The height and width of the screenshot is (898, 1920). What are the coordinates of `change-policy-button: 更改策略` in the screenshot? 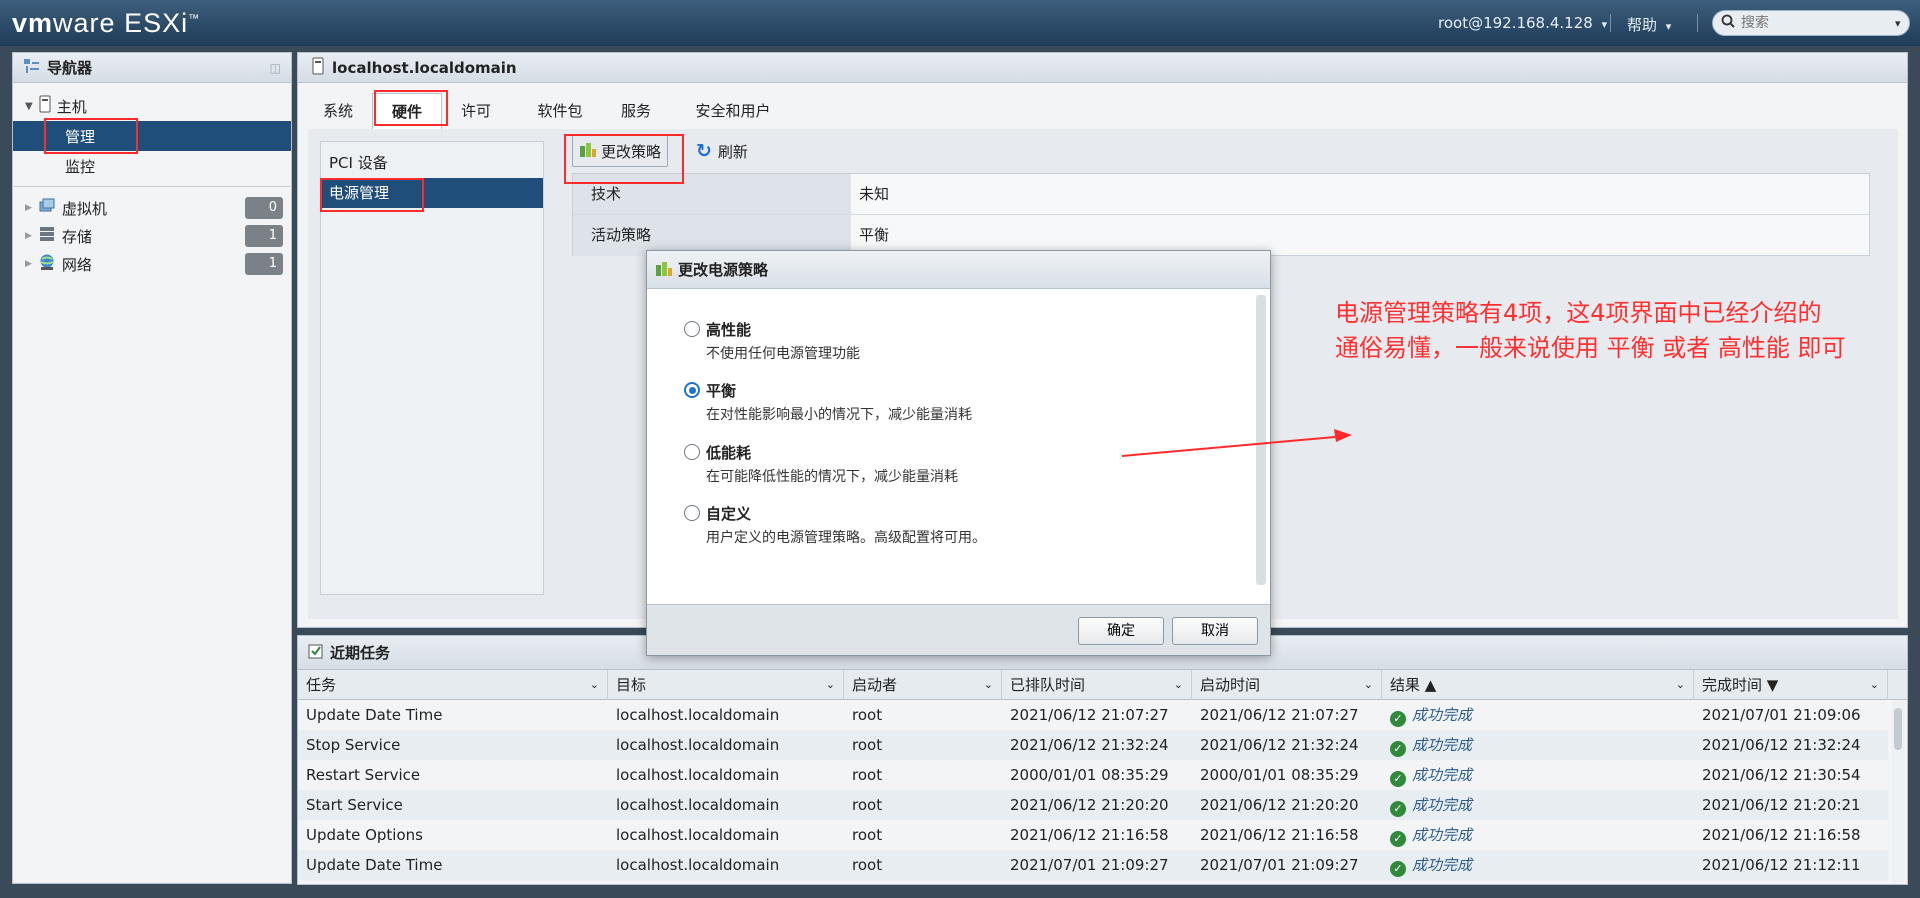 It's located at (620, 151).